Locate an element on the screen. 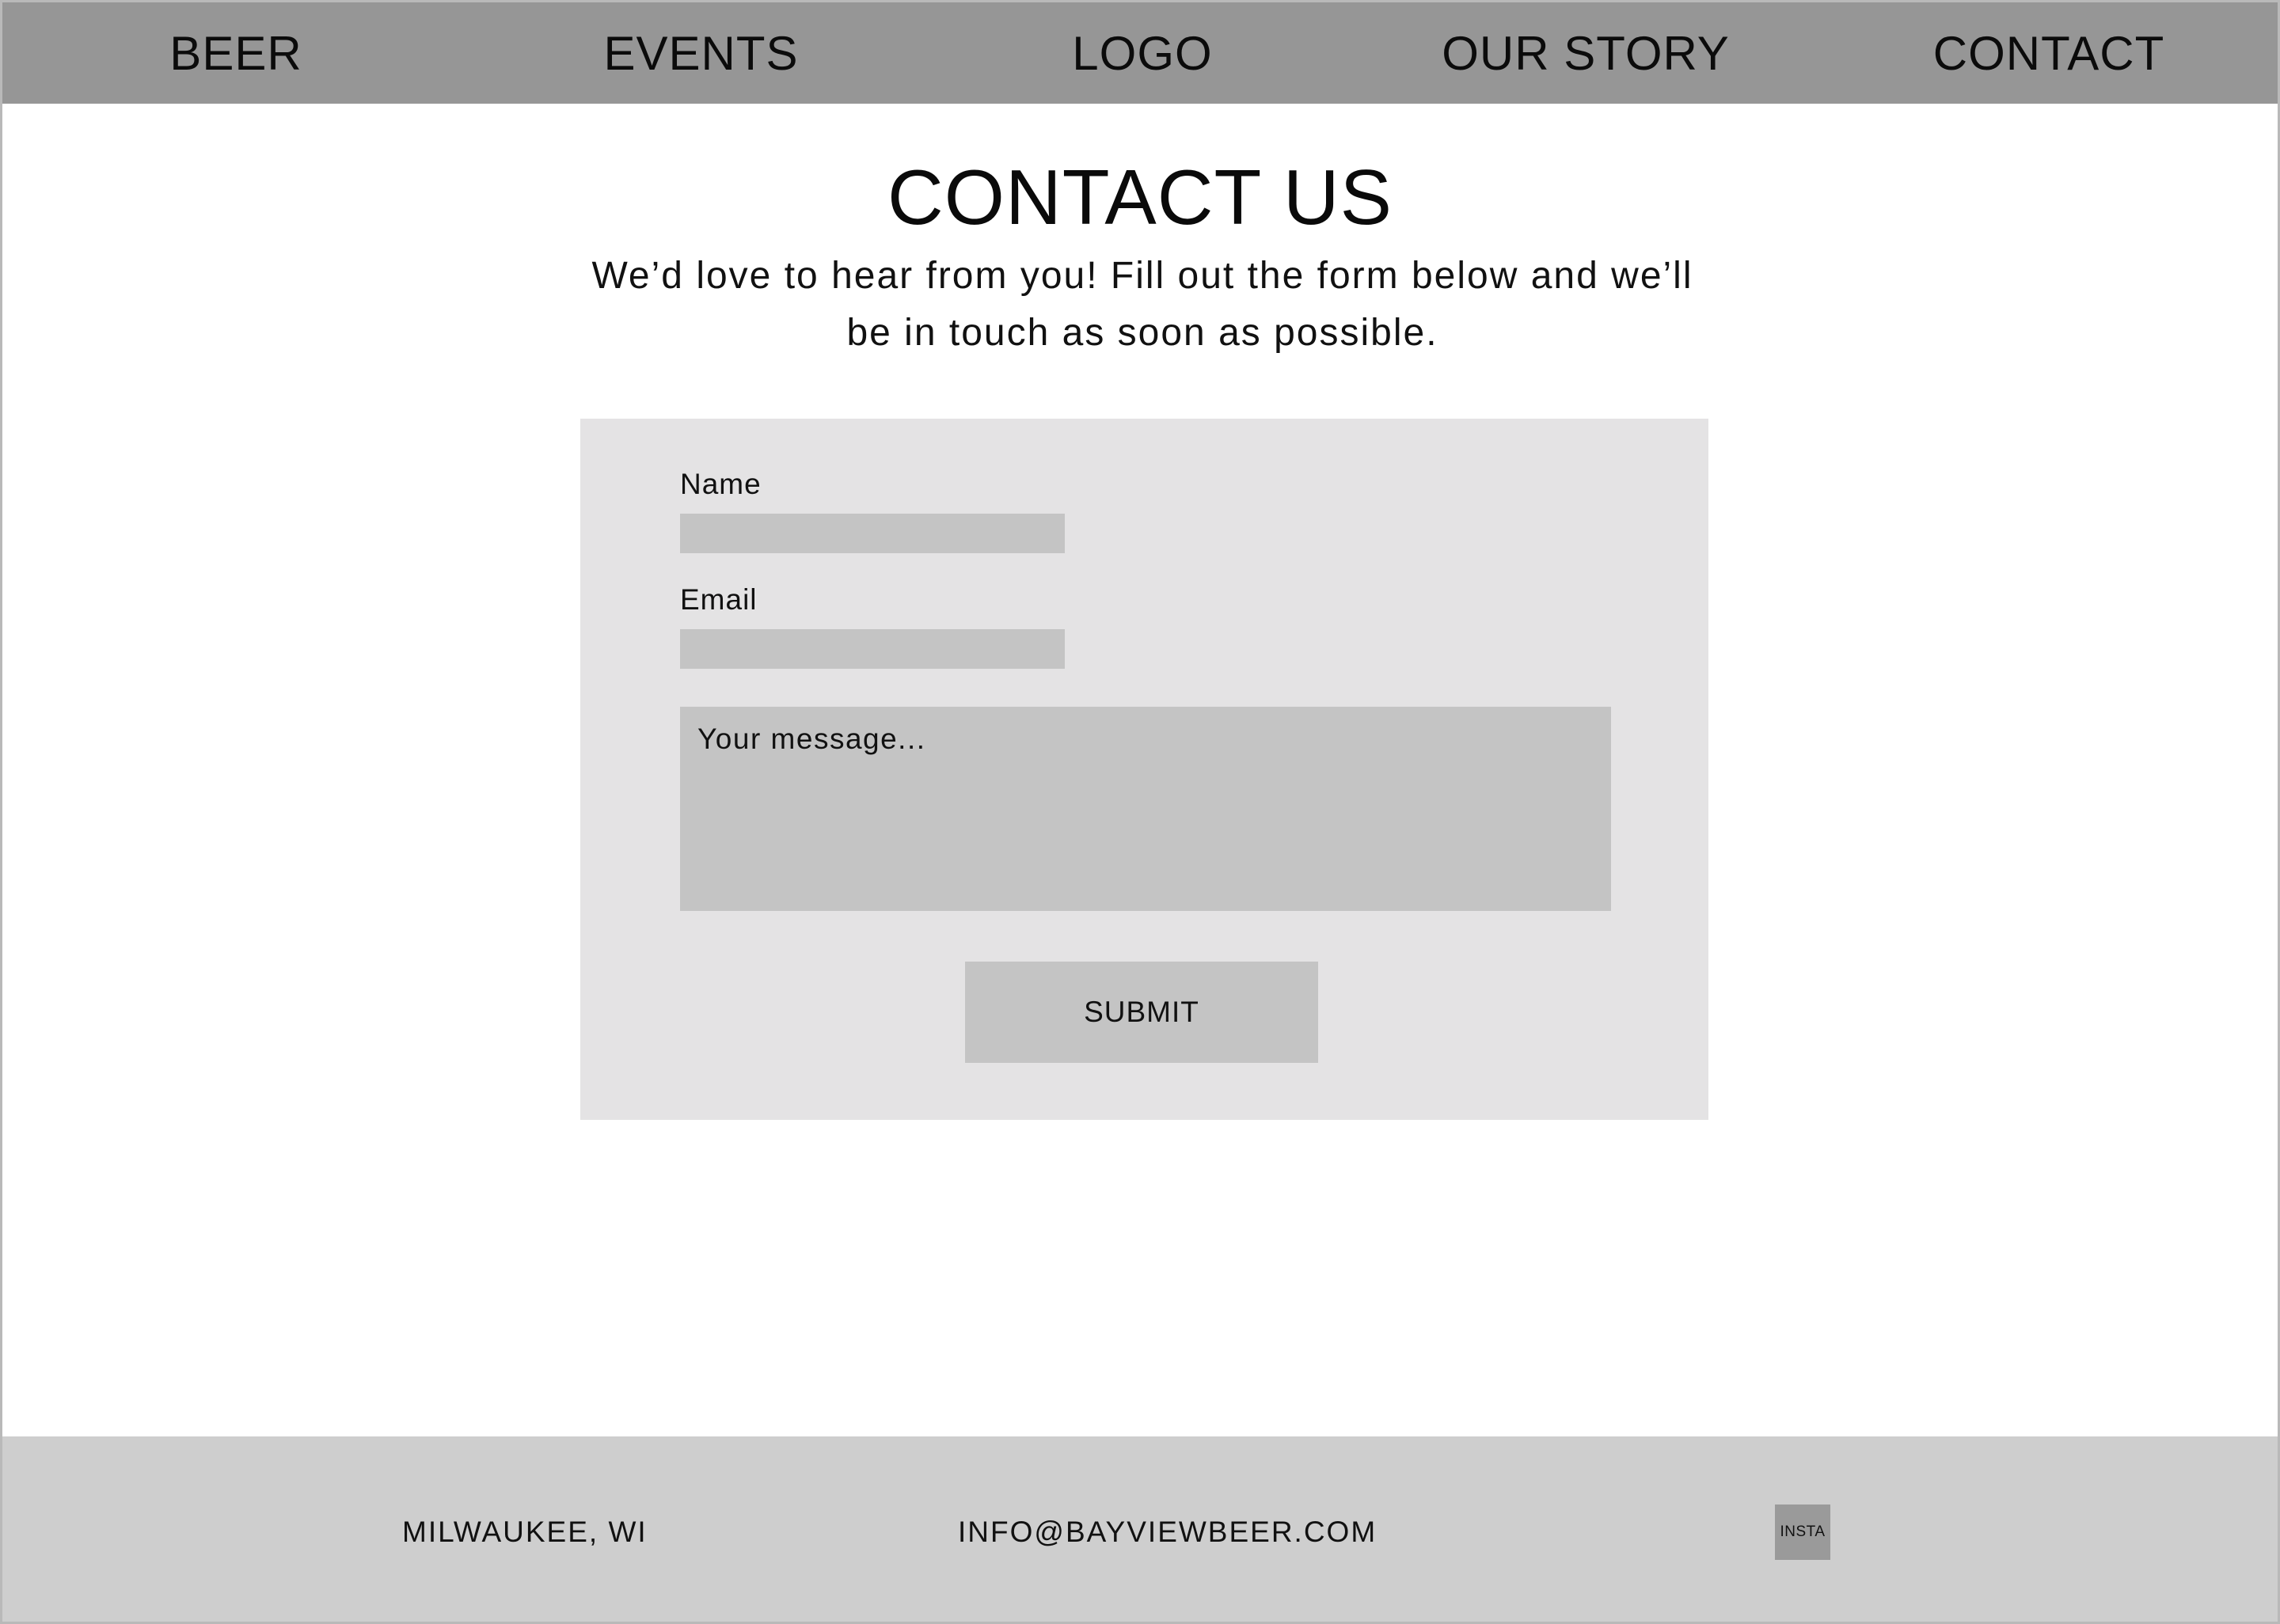 This screenshot has height=1624, width=2280. top-navigation: BEER EVENTS LOGO OUR STORY CONTACT is located at coordinates (1140, 53).